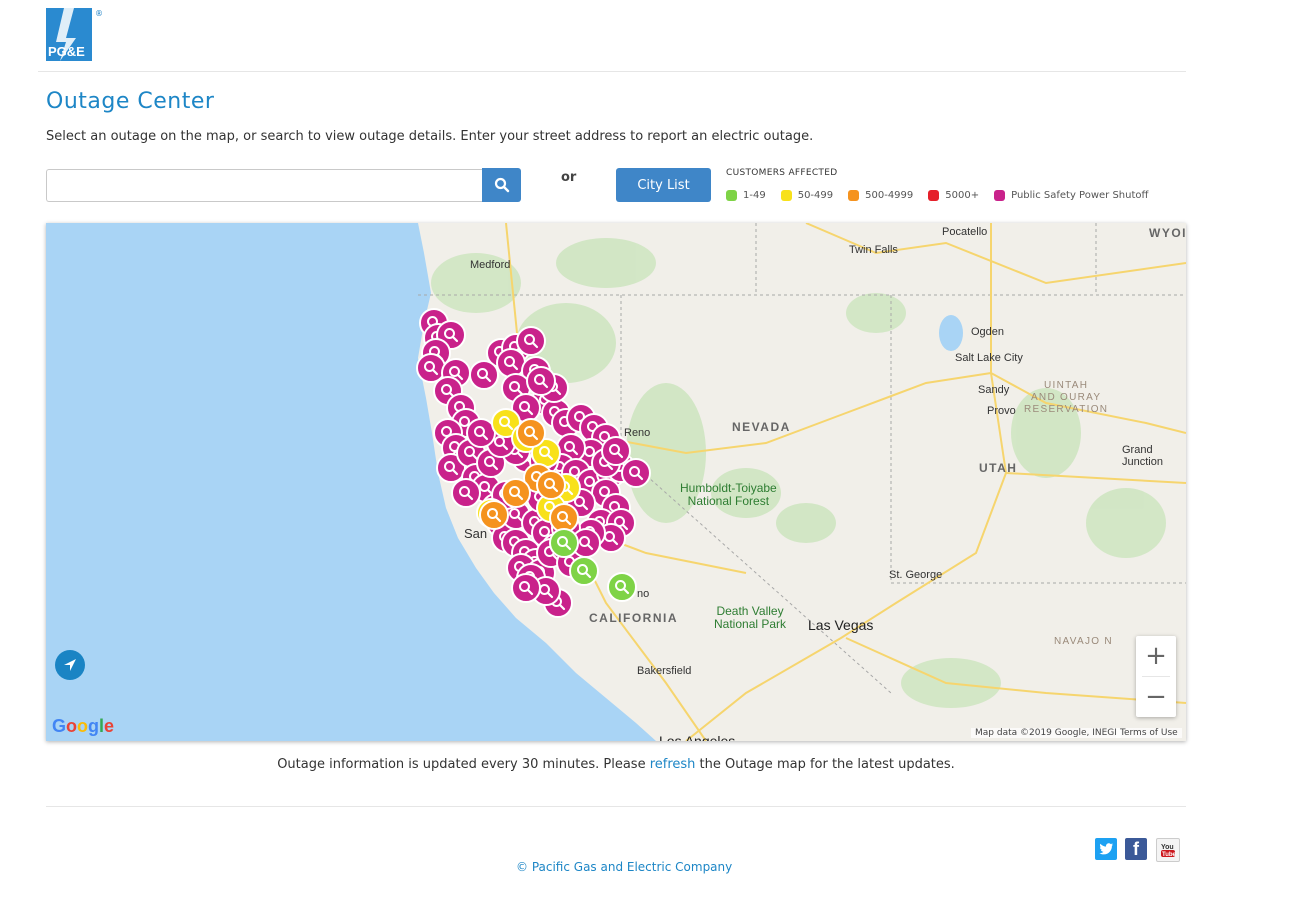  Describe the element at coordinates (1136, 849) in the screenshot. I see `facebook-icon: f` at that location.